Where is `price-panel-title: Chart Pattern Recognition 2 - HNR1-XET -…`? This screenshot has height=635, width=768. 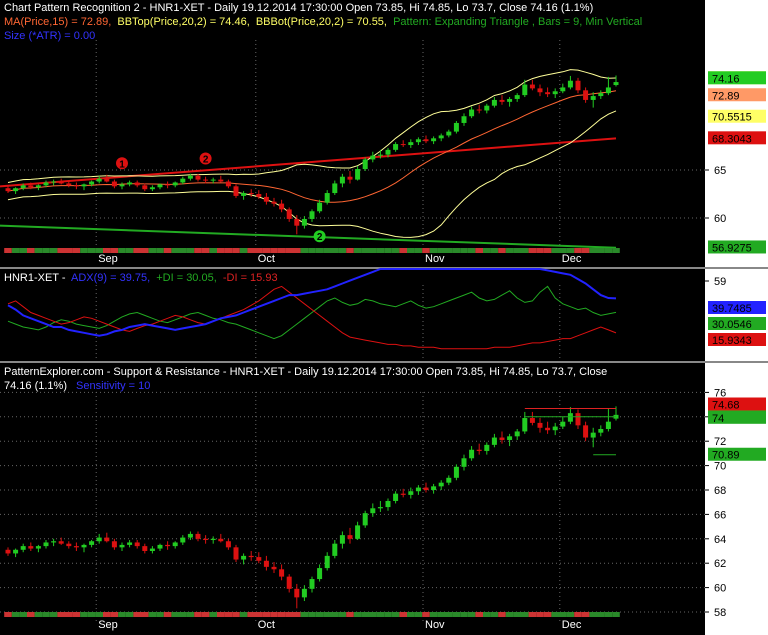 price-panel-title: Chart Pattern Recognition 2 - HNR1-XET -… is located at coordinates (298, 8).